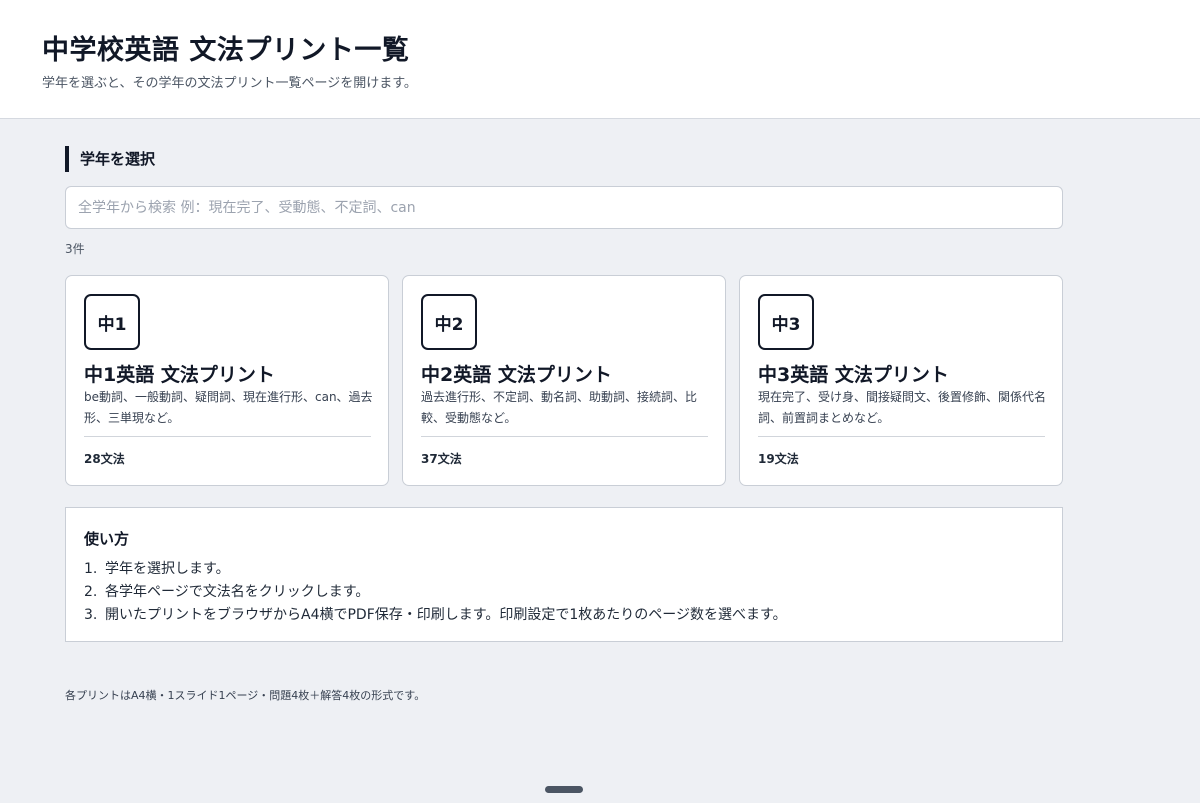 This screenshot has height=803, width=1200. I want to click on step-text: 学年を選択します。, so click(167, 569).